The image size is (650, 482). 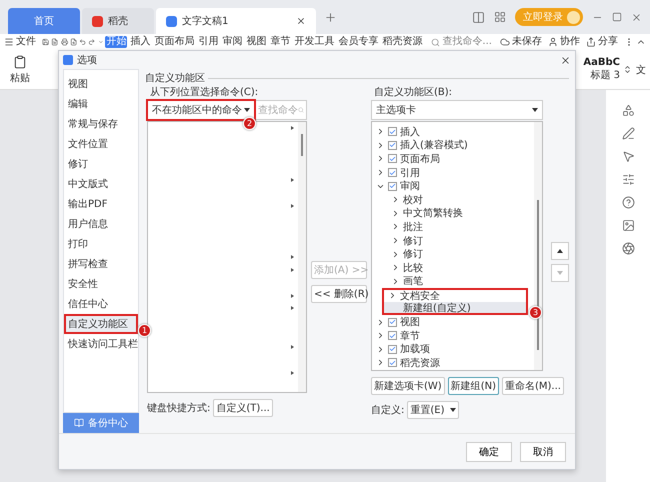 What do you see at coordinates (453, 213) in the screenshot?
I see `tree-item: 中文简繁转换` at bounding box center [453, 213].